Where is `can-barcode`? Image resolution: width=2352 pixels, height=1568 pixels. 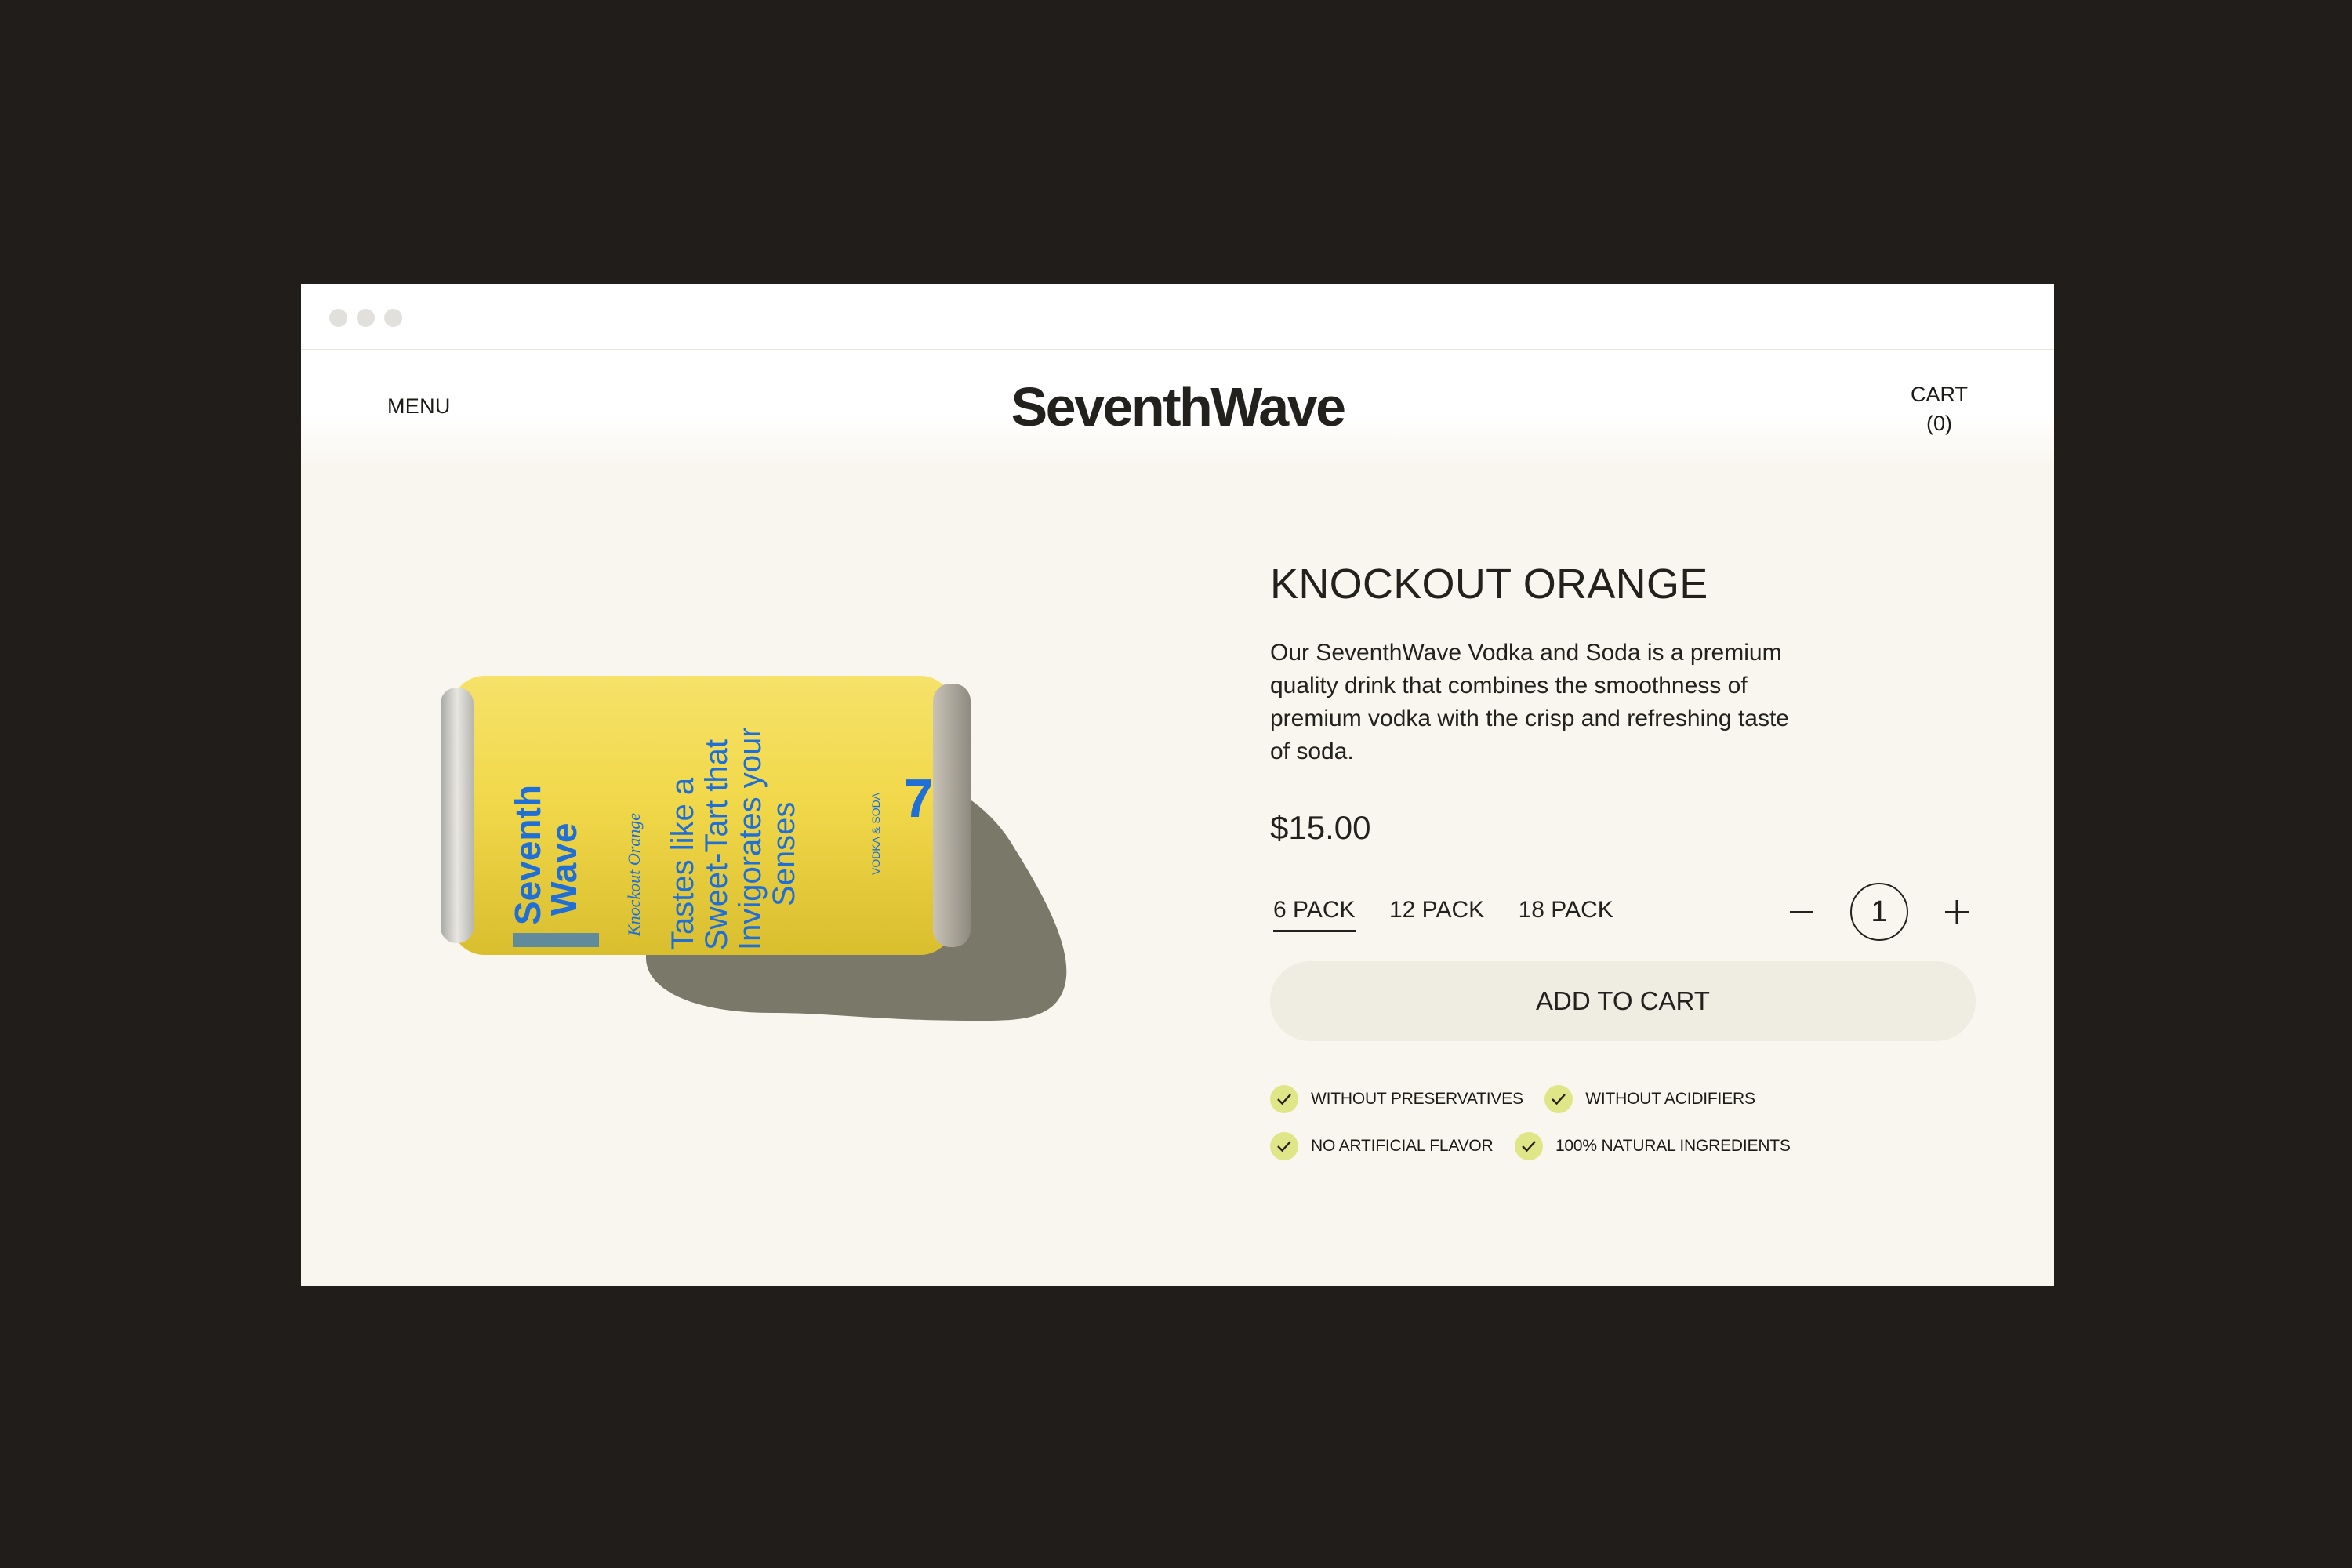 can-barcode is located at coordinates (556, 940).